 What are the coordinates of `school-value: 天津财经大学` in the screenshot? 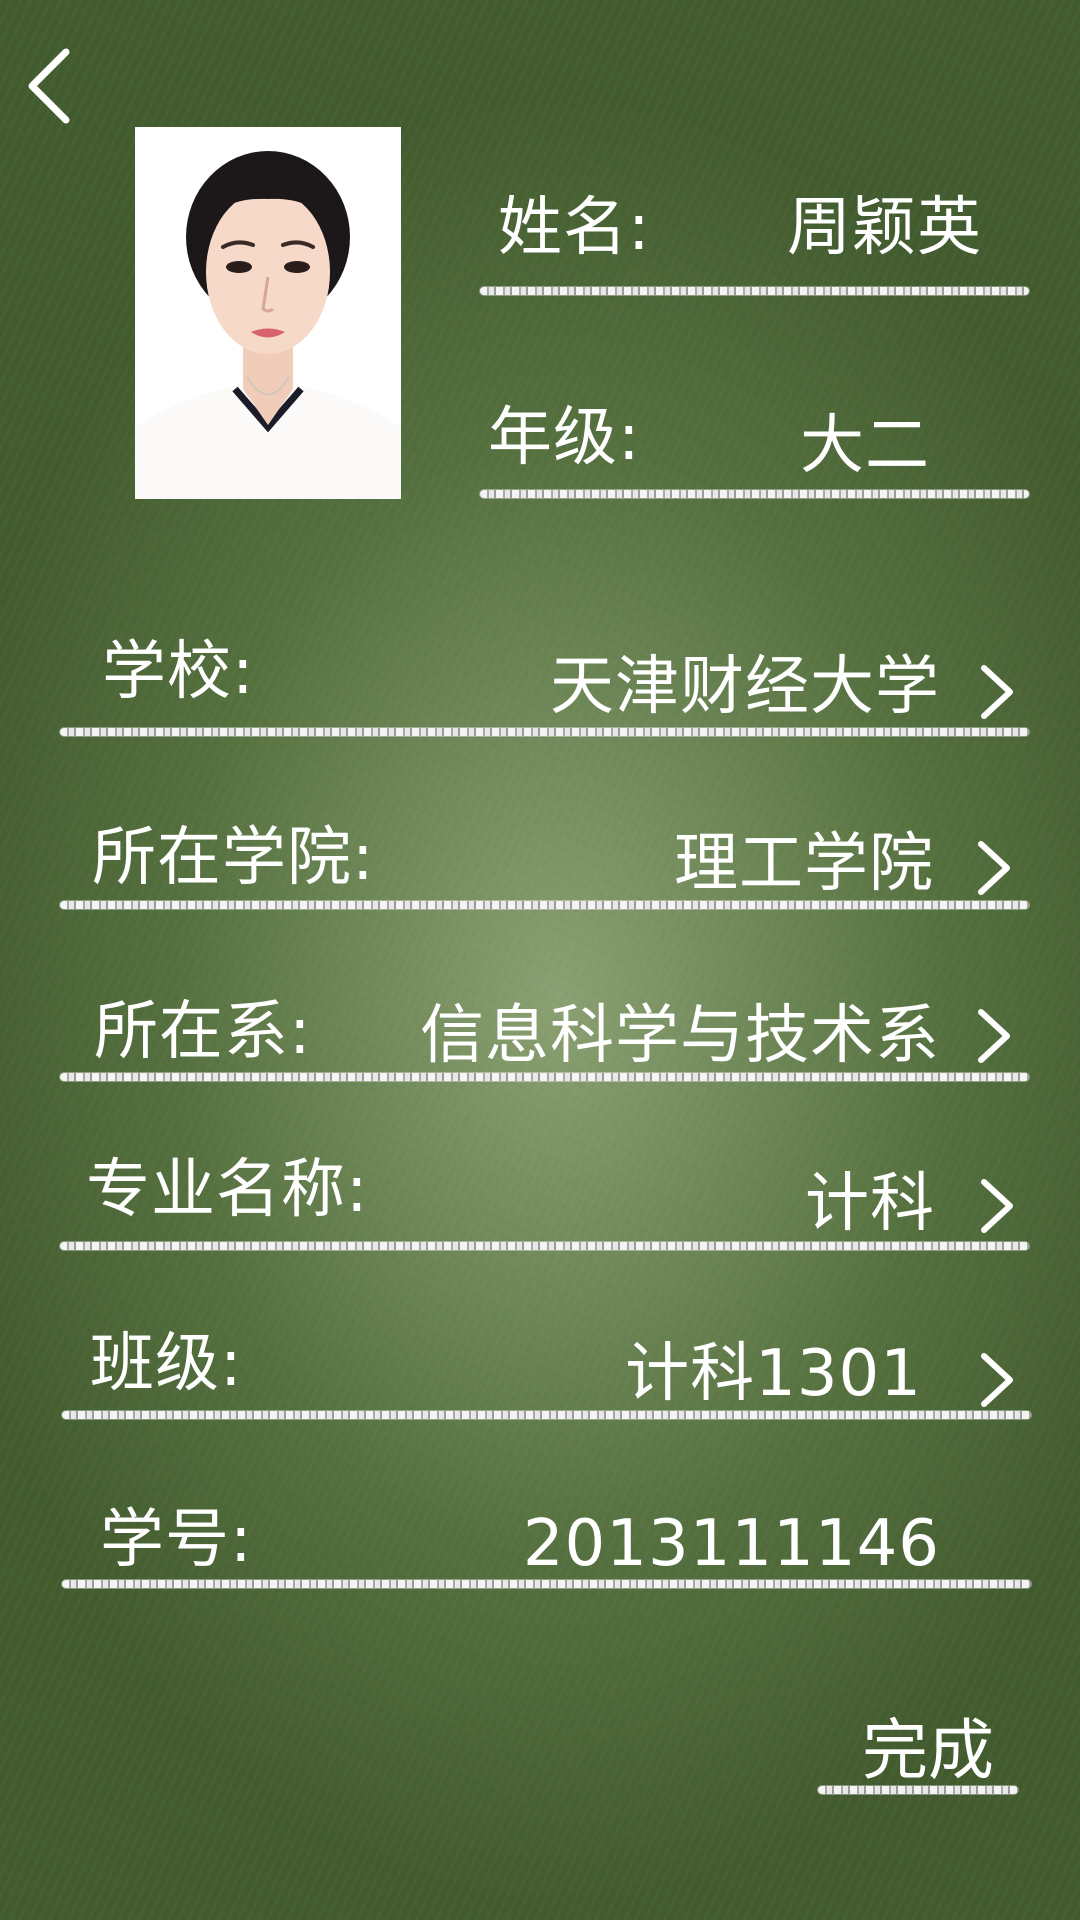 It's located at (745, 687).